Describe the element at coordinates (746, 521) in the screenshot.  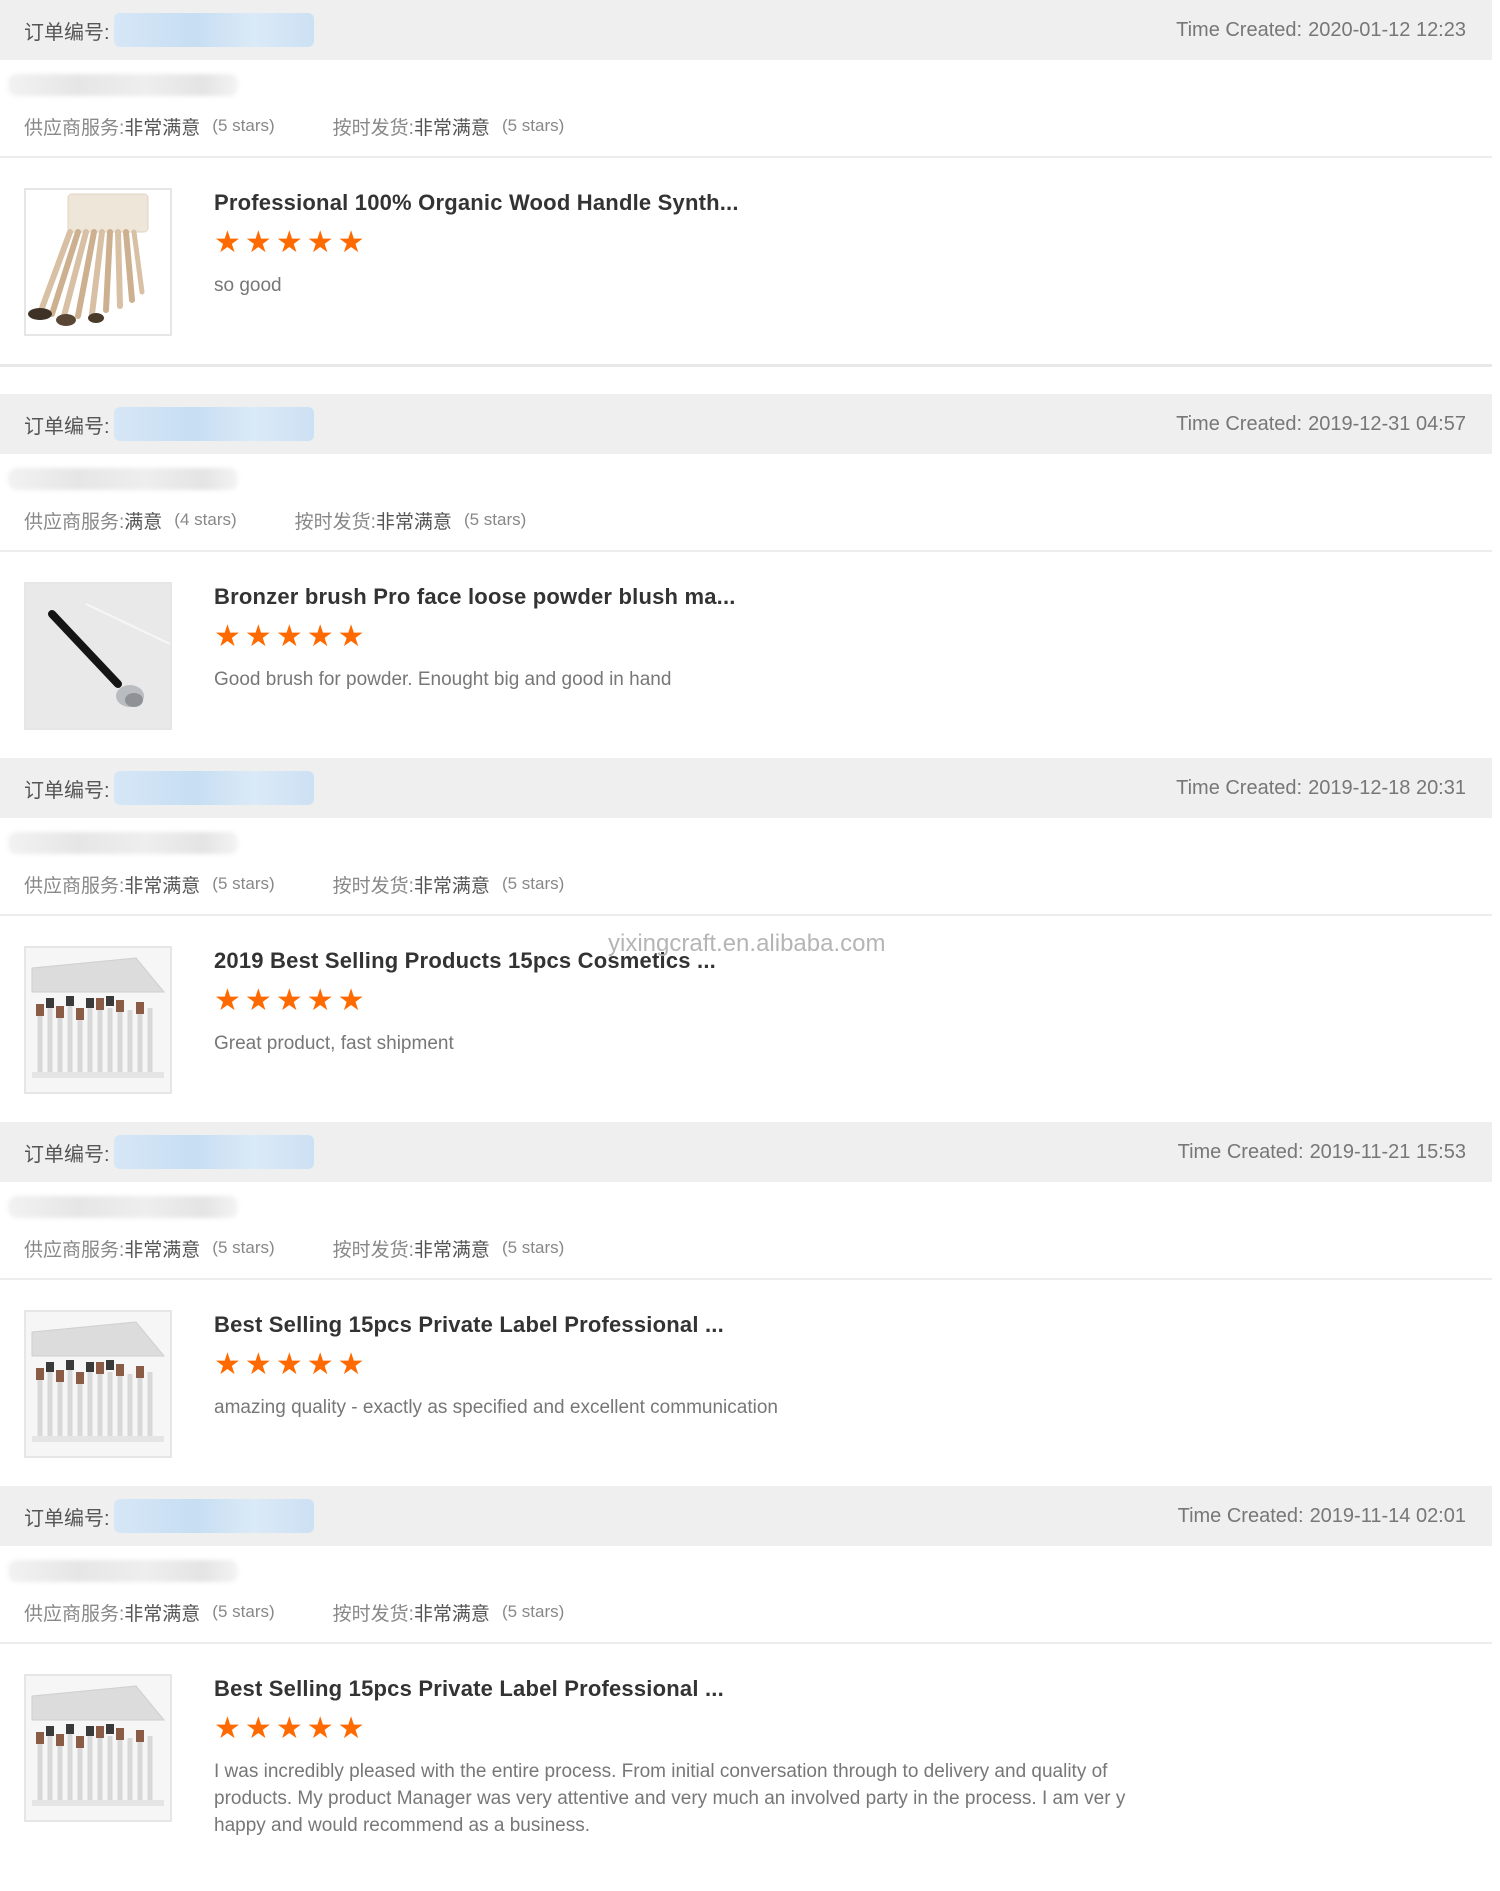
I see `ratings-row: 供应商服务: 满意 (4 stars) 按时发货: 非常满意 (5 stars)` at that location.